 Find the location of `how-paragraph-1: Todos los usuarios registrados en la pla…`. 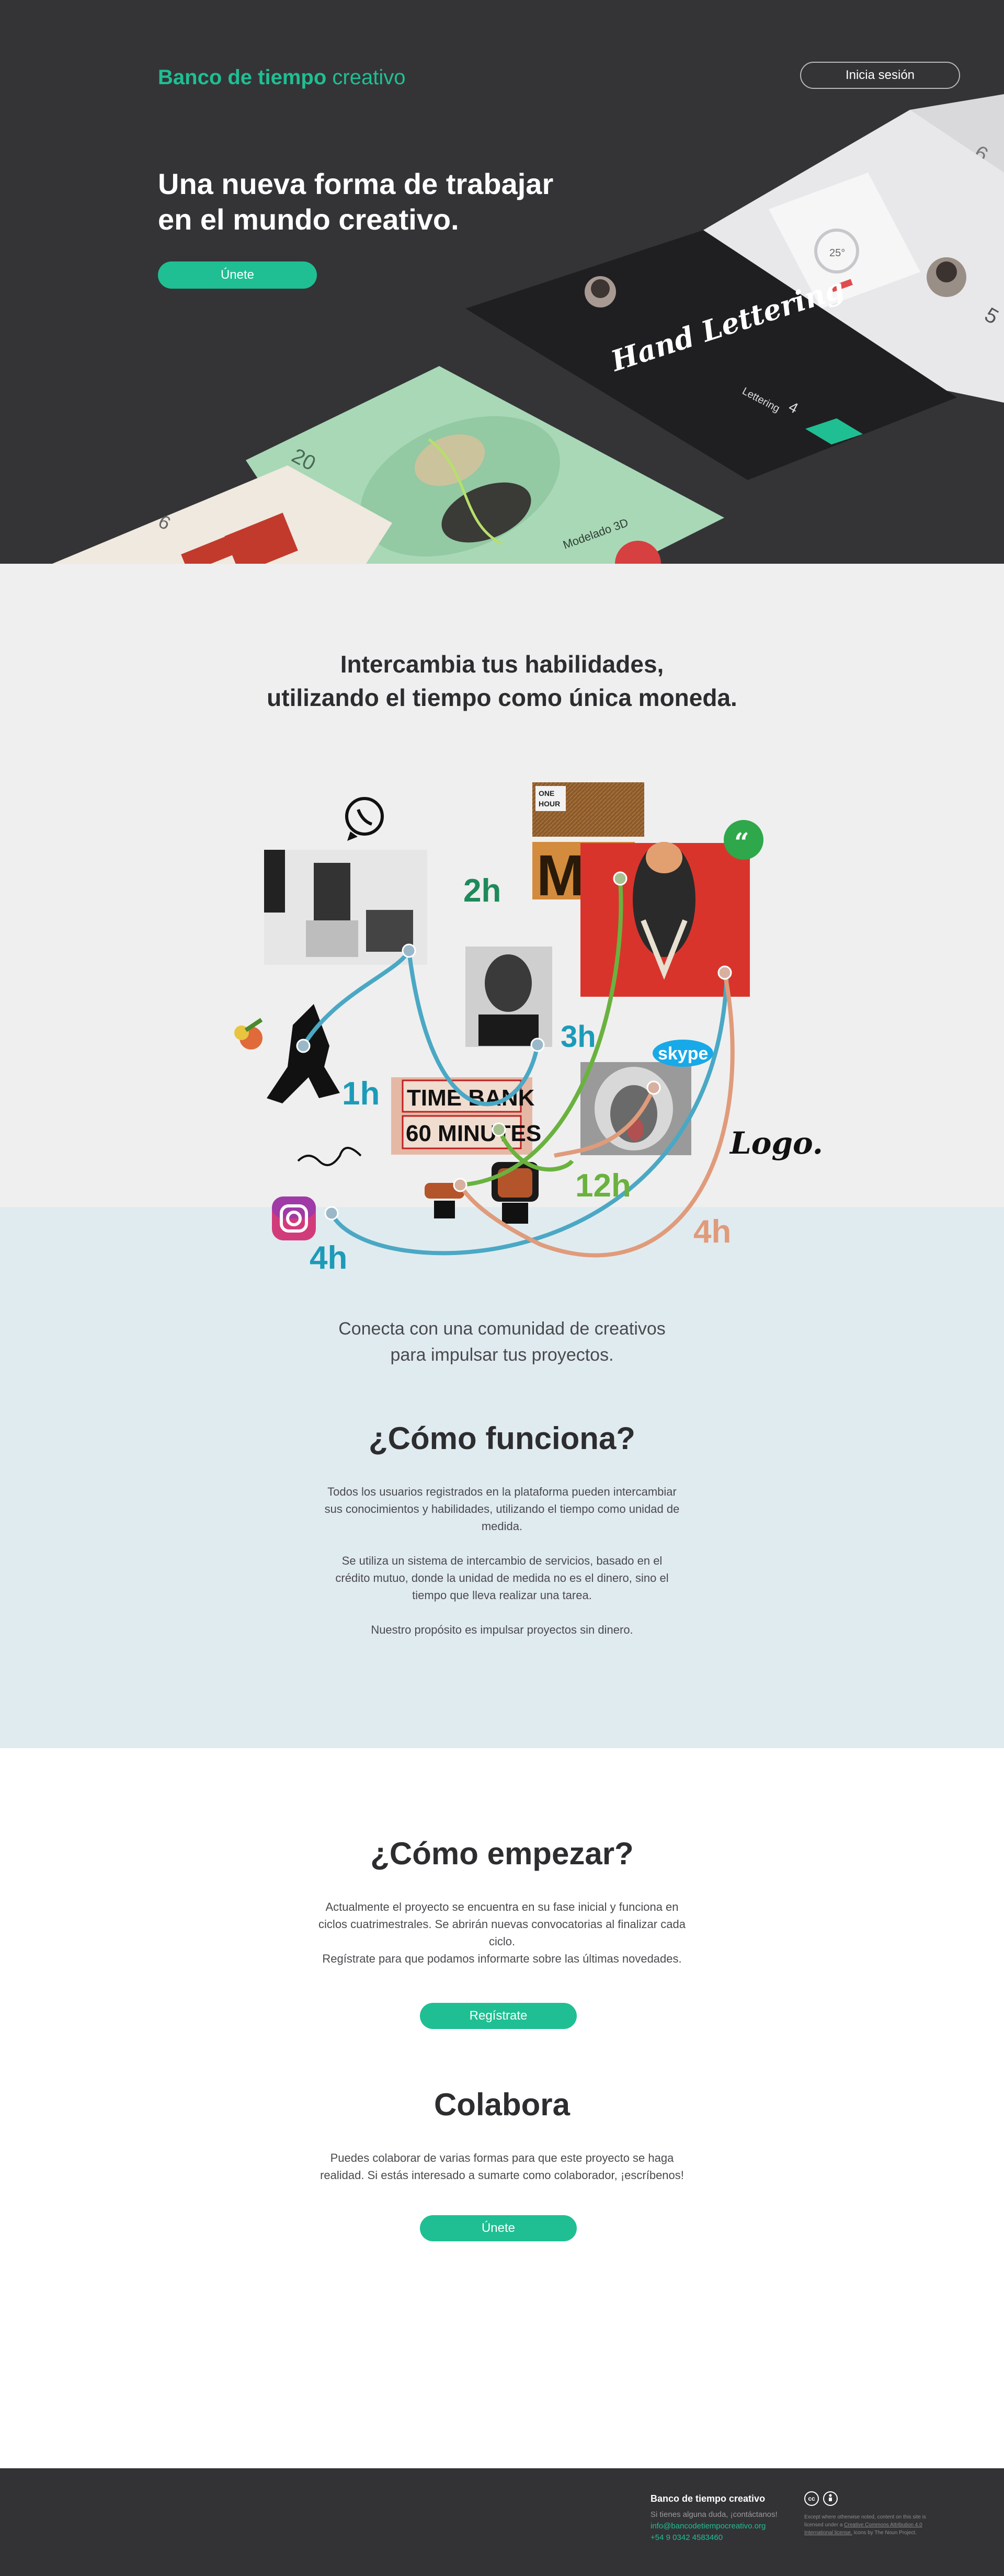

how-paragraph-1: Todos los usuarios registrados en la pla… is located at coordinates (502, 1509).